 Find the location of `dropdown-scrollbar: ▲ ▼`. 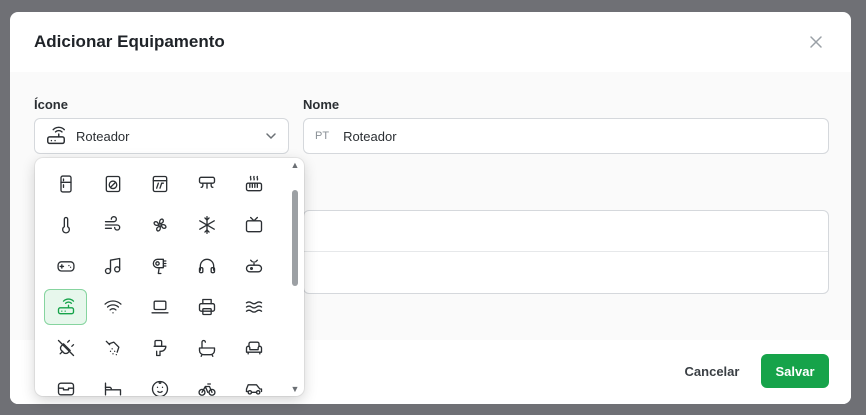

dropdown-scrollbar: ▲ ▼ is located at coordinates (295, 277).